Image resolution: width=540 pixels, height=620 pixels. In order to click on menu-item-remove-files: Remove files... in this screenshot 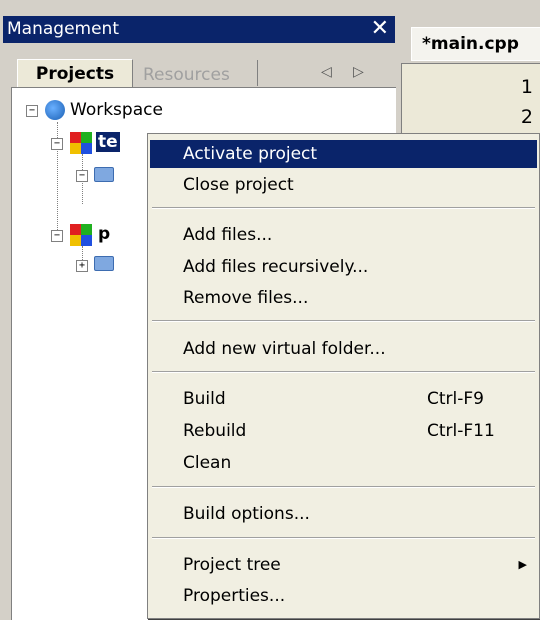, I will do `click(343, 298)`.